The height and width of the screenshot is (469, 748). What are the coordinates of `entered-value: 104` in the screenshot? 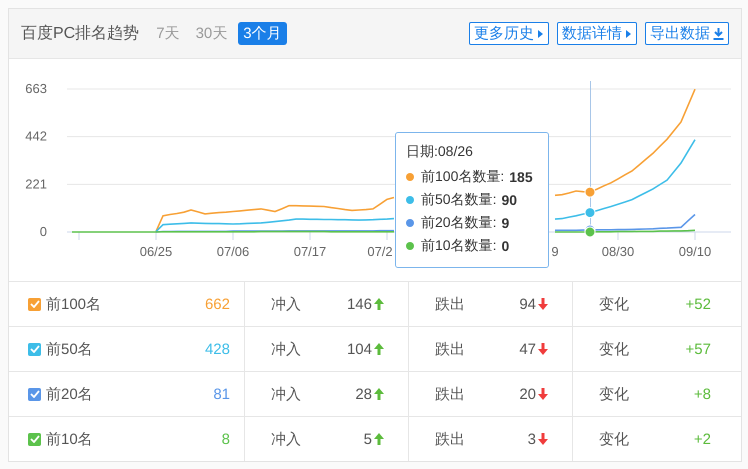 It's located at (359, 349).